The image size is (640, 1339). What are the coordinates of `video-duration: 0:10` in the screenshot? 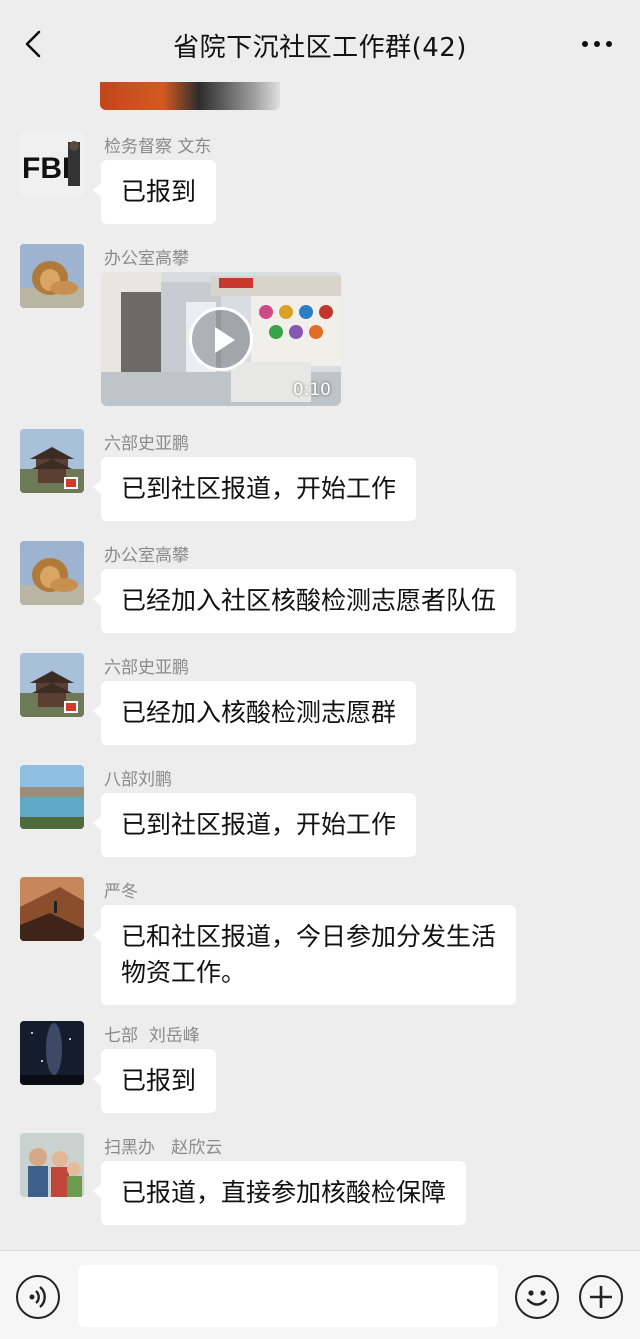 It's located at (311, 390).